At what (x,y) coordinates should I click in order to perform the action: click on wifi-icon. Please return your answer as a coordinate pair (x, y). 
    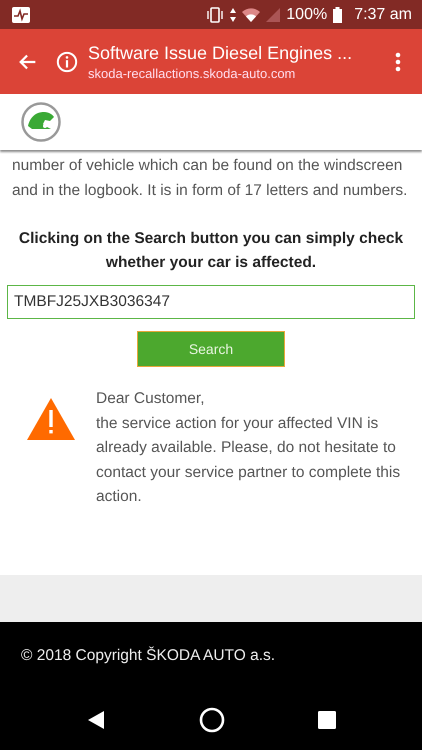
    Looking at the image, I should click on (251, 15).